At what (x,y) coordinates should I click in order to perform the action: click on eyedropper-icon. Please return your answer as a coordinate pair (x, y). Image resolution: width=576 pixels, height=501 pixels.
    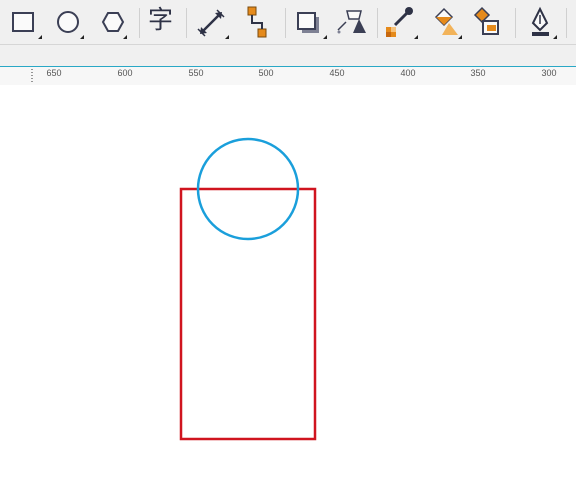
    Looking at the image, I should click on (402, 23).